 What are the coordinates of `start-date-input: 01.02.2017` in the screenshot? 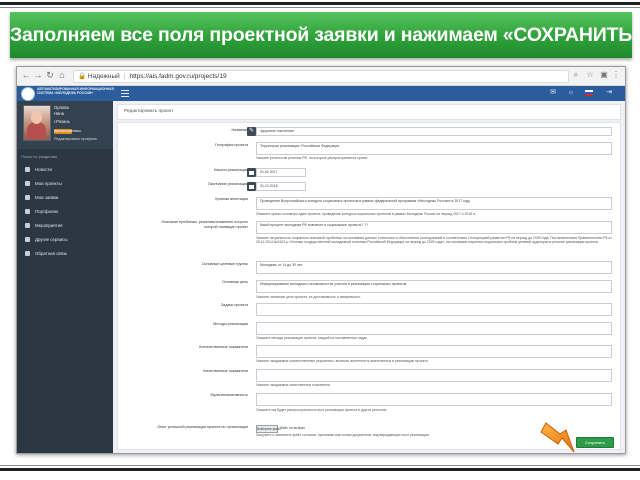 It's located at (276, 172).